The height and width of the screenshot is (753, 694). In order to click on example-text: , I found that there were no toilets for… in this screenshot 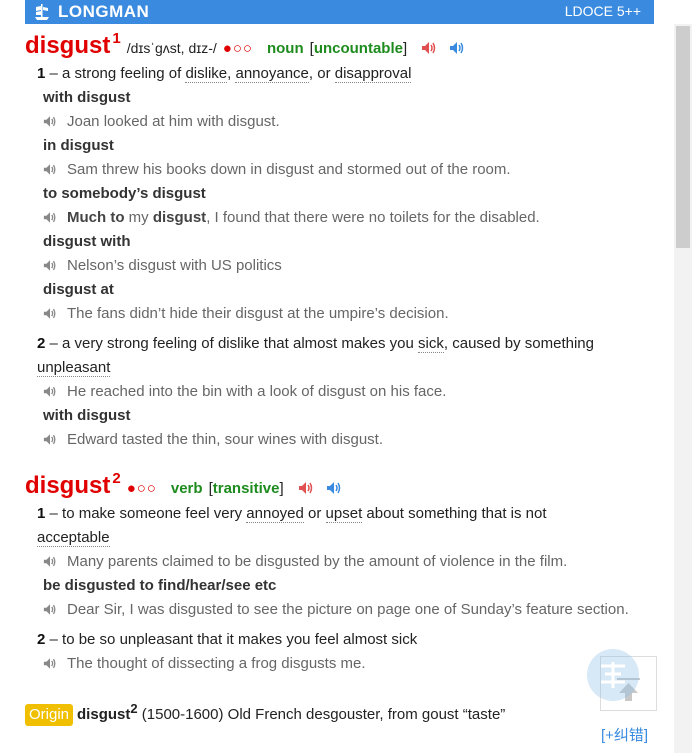, I will do `click(373, 217)`.